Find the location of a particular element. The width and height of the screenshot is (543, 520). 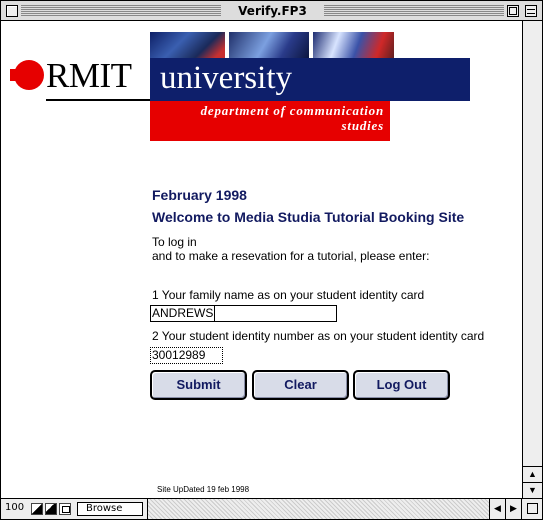

department-text: department of communication studies is located at coordinates (267, 118).